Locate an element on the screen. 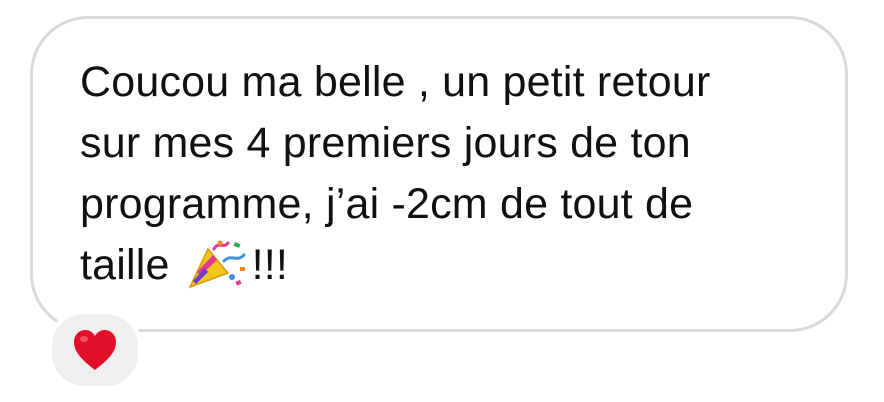 This screenshot has width=884, height=402. message-line-2: sur mes 4 premiers jours de ton is located at coordinates (385, 143).